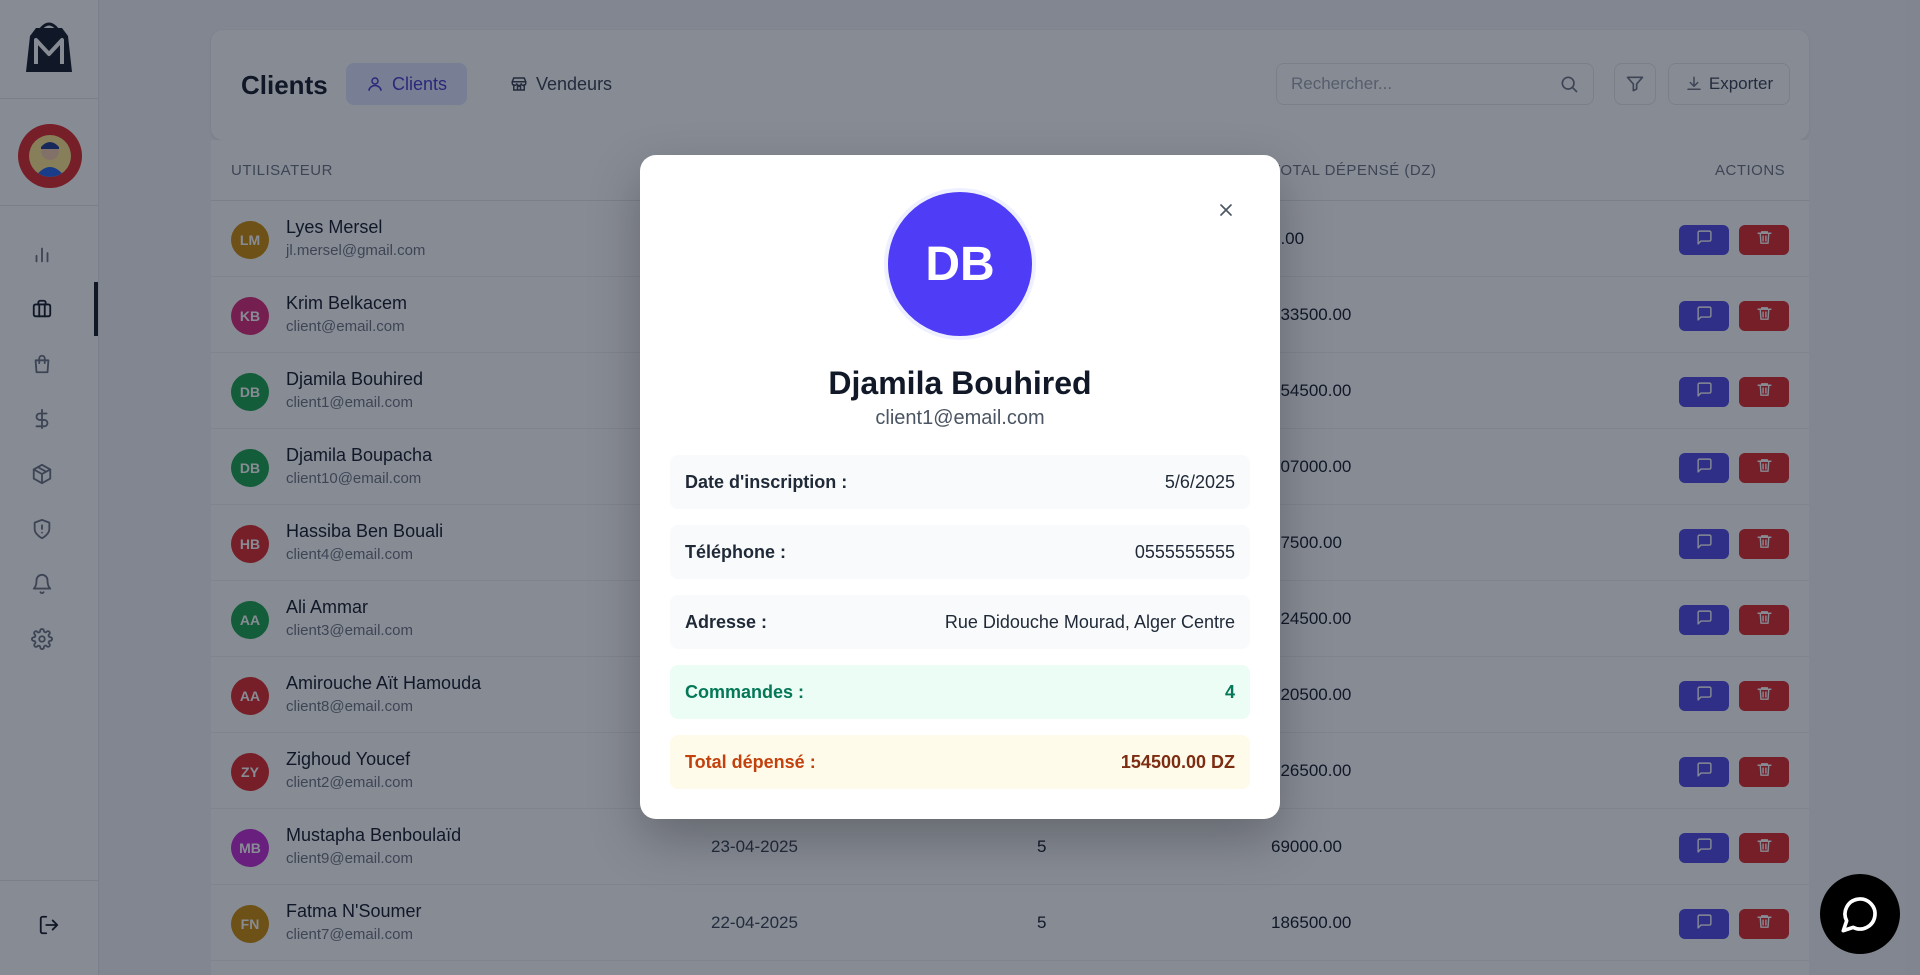 Image resolution: width=1920 pixels, height=975 pixels. Describe the element at coordinates (960, 552) in the screenshot. I see `info-telephone: Téléphone : 0555555555` at that location.